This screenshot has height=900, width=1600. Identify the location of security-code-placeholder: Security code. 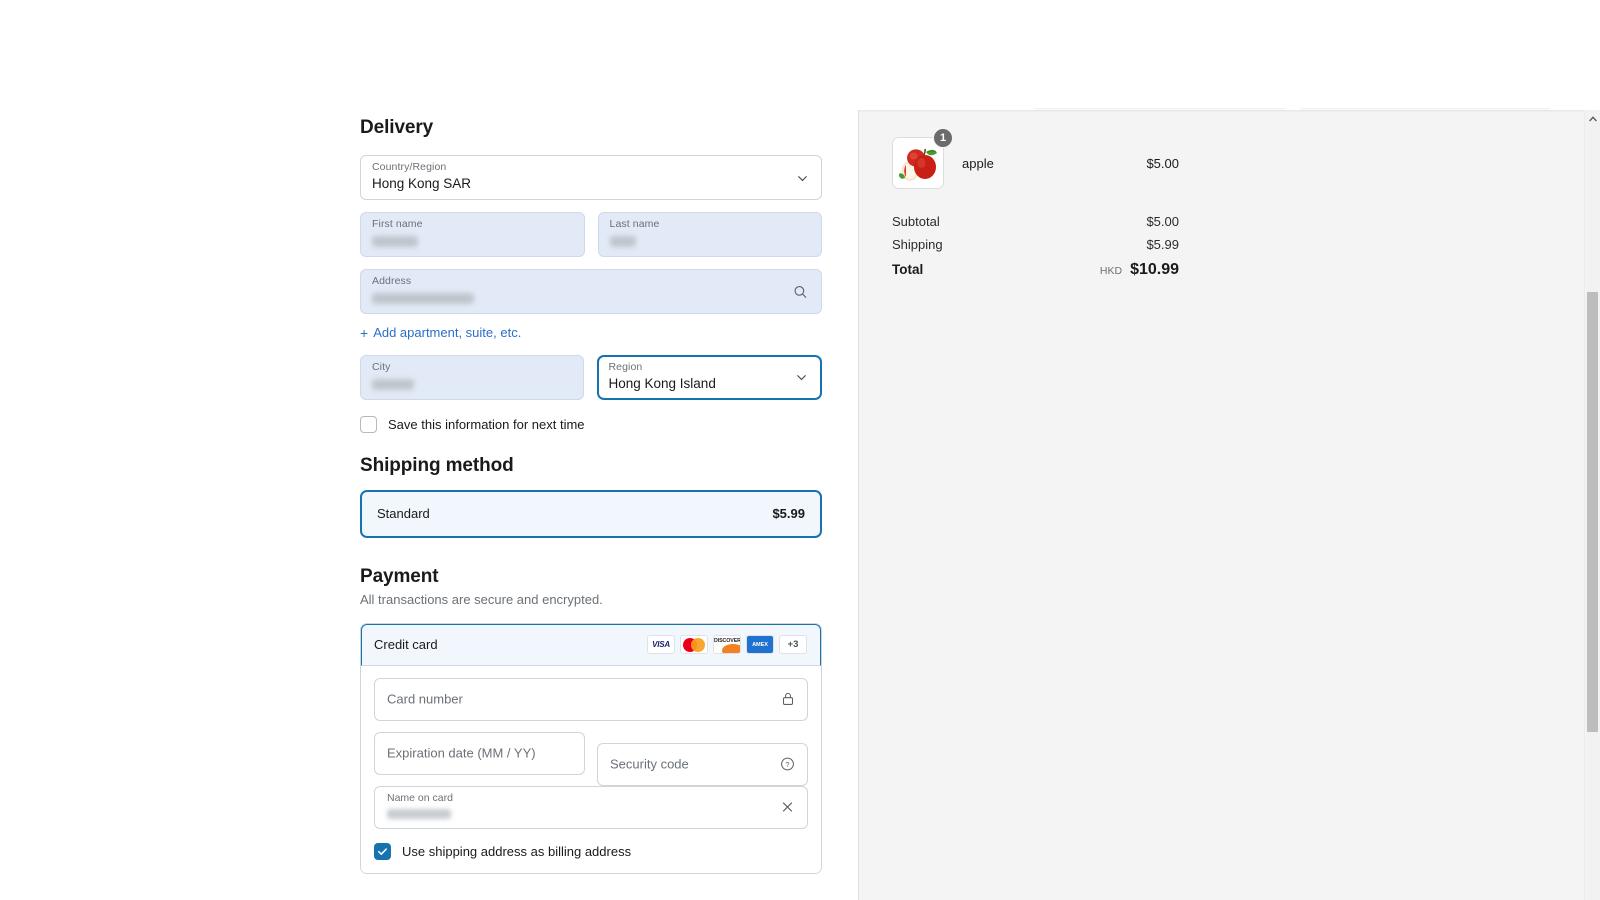
(649, 764).